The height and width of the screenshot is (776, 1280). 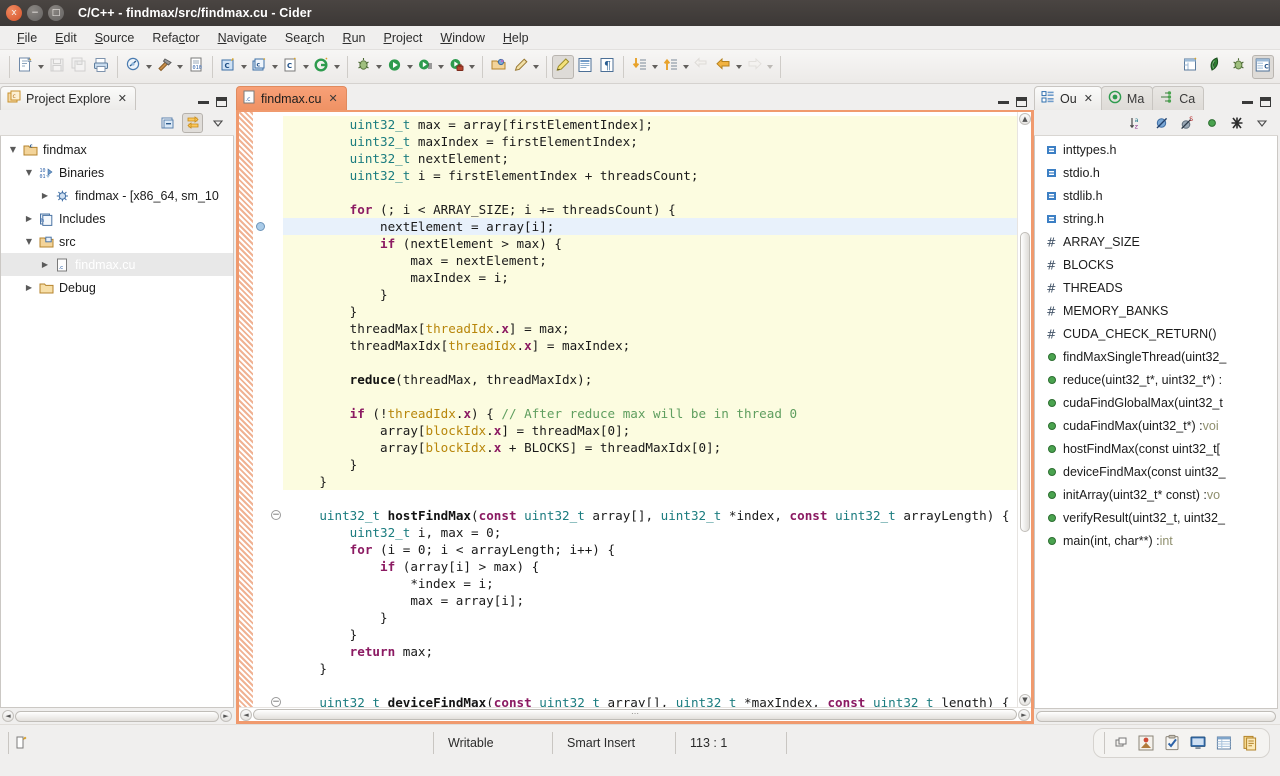 What do you see at coordinates (117, 149) in the screenshot?
I see `tree-item-findmax: ▼ c findmax` at bounding box center [117, 149].